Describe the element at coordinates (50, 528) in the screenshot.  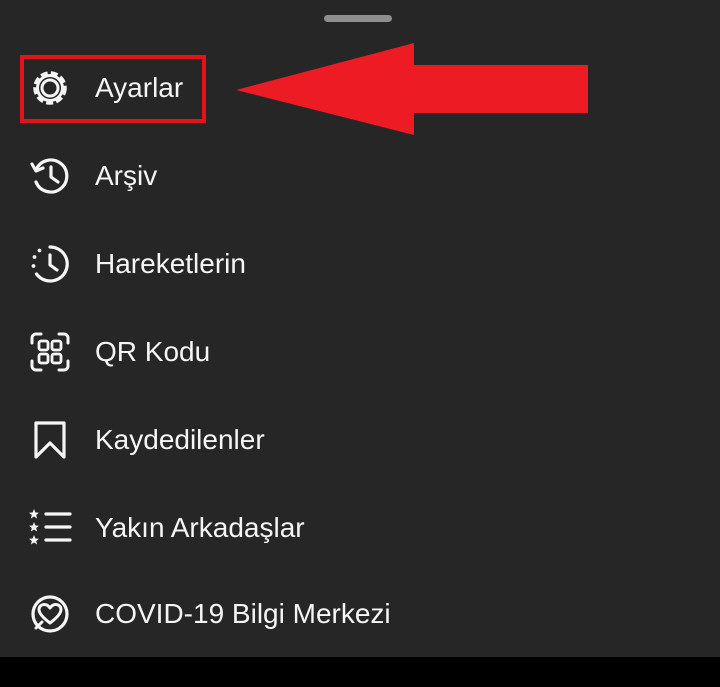
I see `close-friends-list-icon` at that location.